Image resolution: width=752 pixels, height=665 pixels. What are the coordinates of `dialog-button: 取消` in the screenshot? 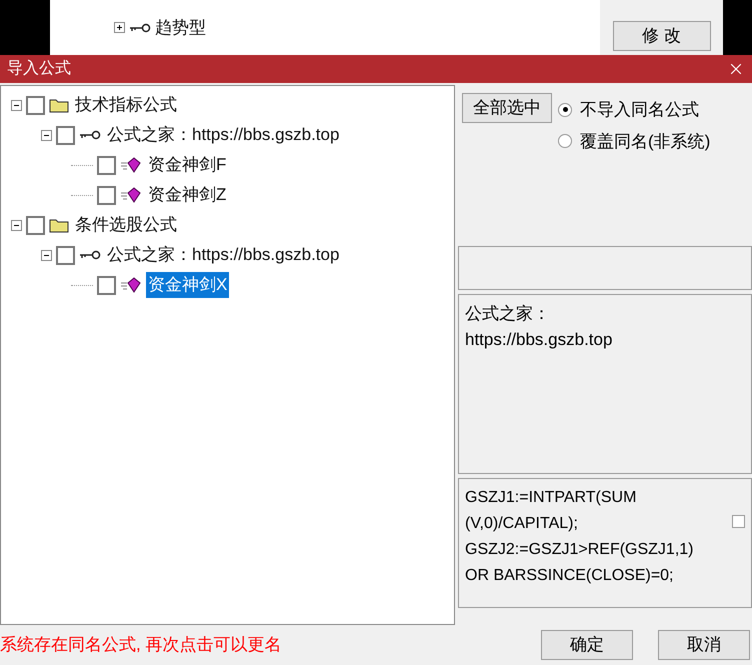 It's located at (704, 645).